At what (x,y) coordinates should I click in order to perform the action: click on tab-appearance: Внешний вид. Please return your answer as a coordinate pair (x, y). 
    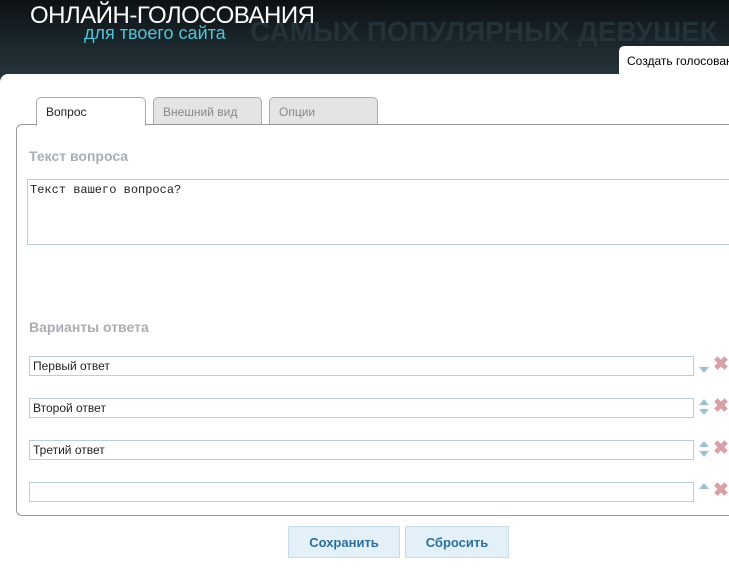
    Looking at the image, I should click on (207, 111).